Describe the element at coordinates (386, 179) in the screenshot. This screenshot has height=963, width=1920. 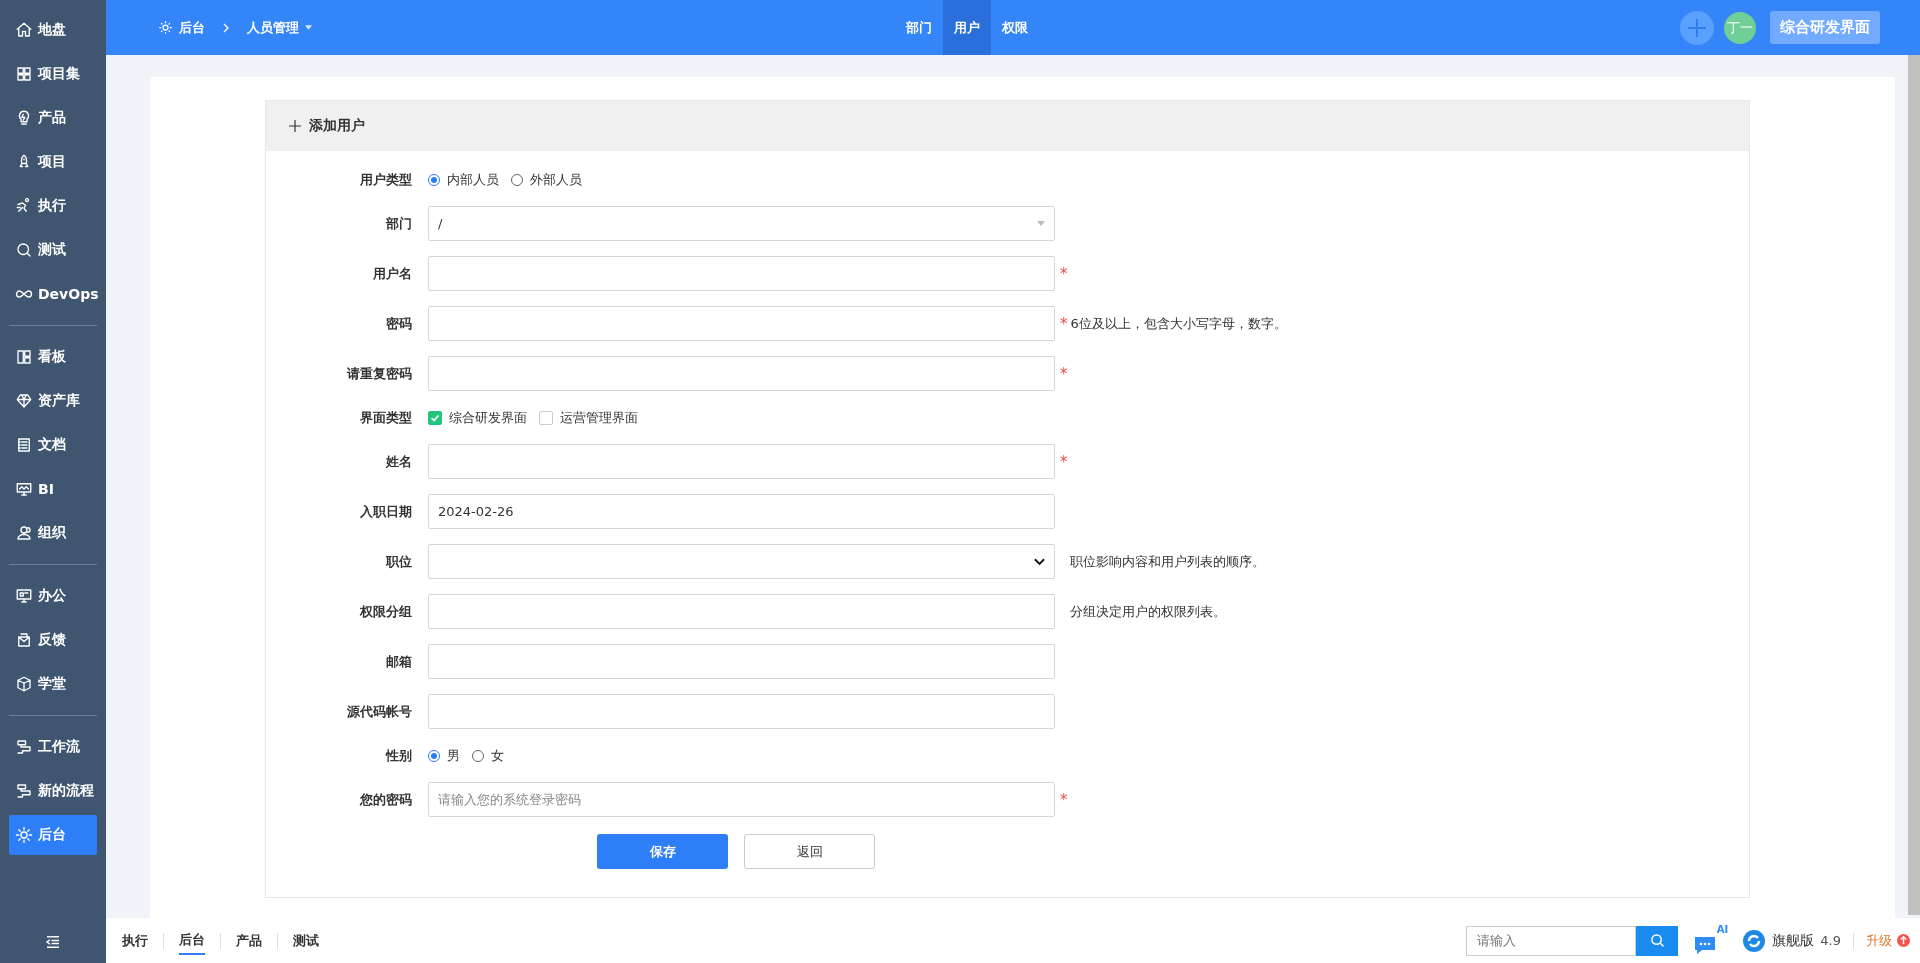
I see `field-label: 用户类型` at that location.